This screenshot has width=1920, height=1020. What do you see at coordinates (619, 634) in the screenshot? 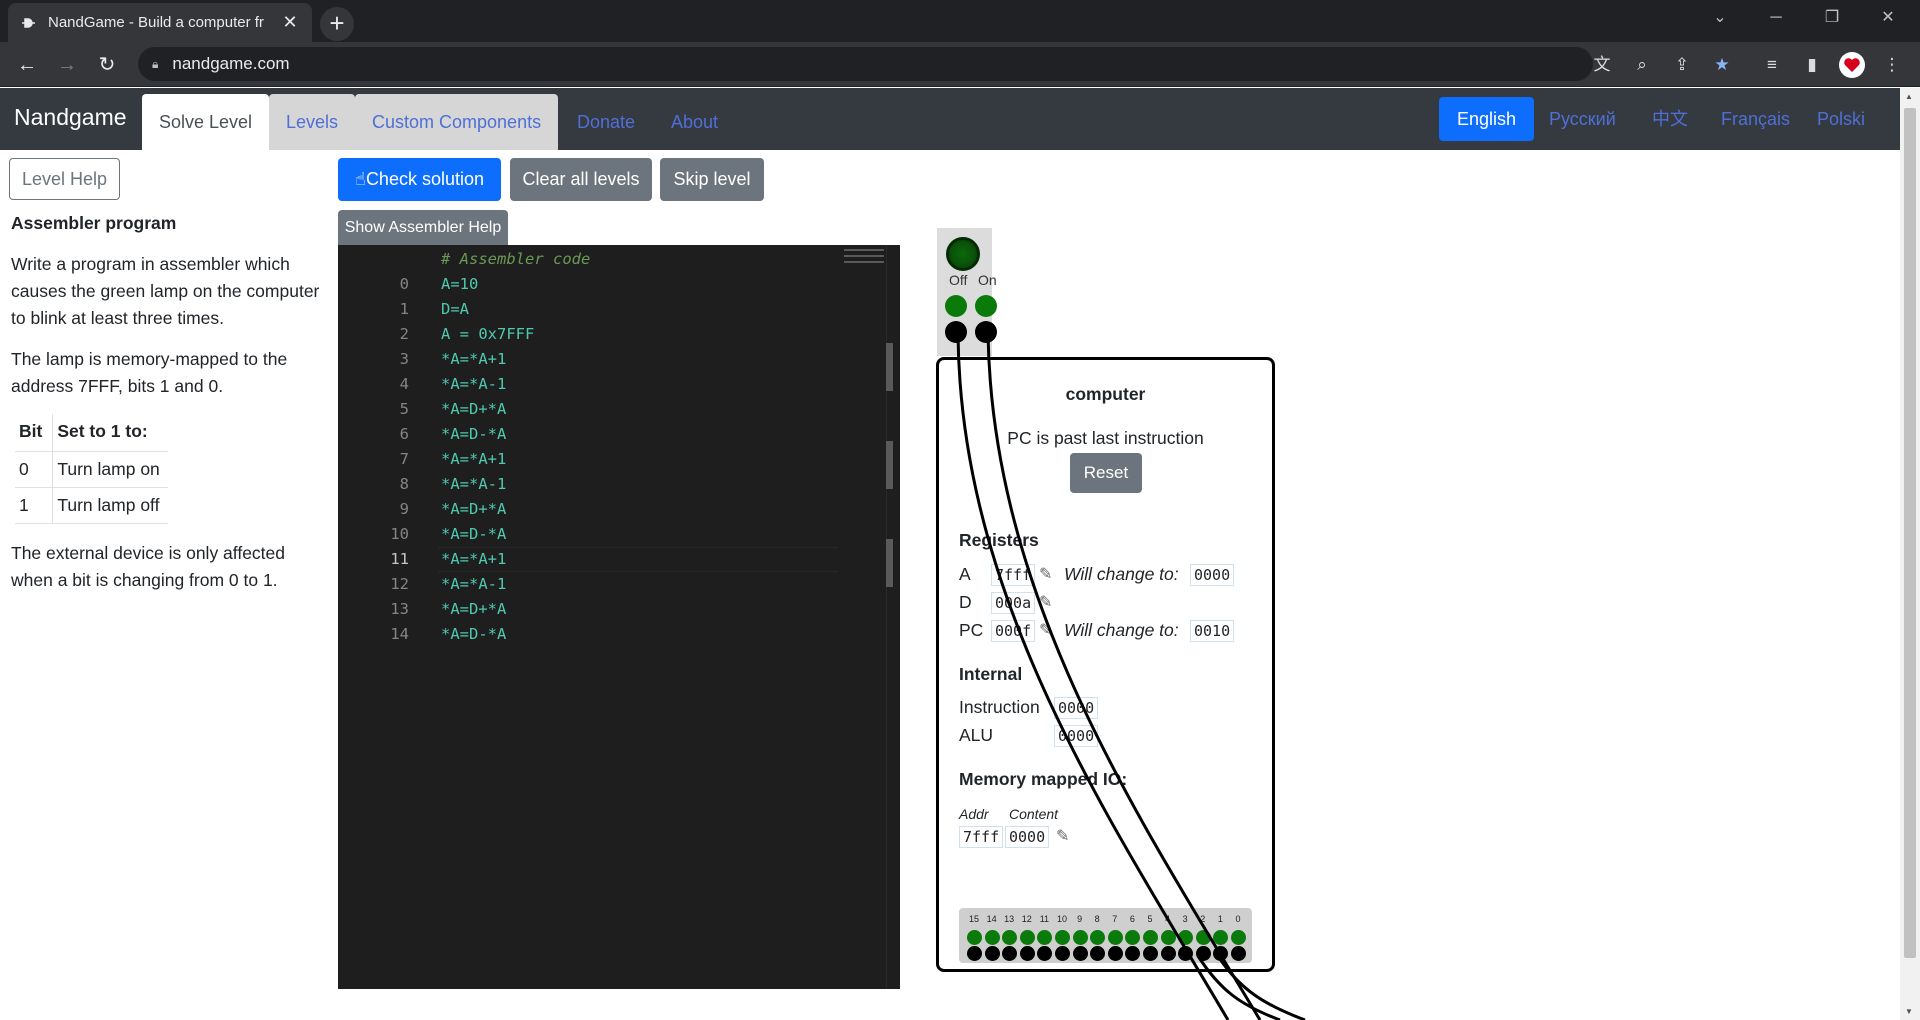
I see `code-line: 14 *A=D-*A` at bounding box center [619, 634].